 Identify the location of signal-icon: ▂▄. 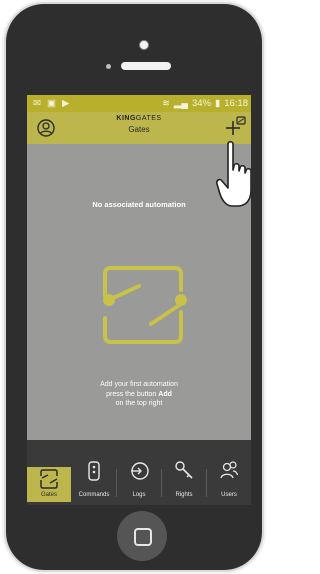
(180, 103).